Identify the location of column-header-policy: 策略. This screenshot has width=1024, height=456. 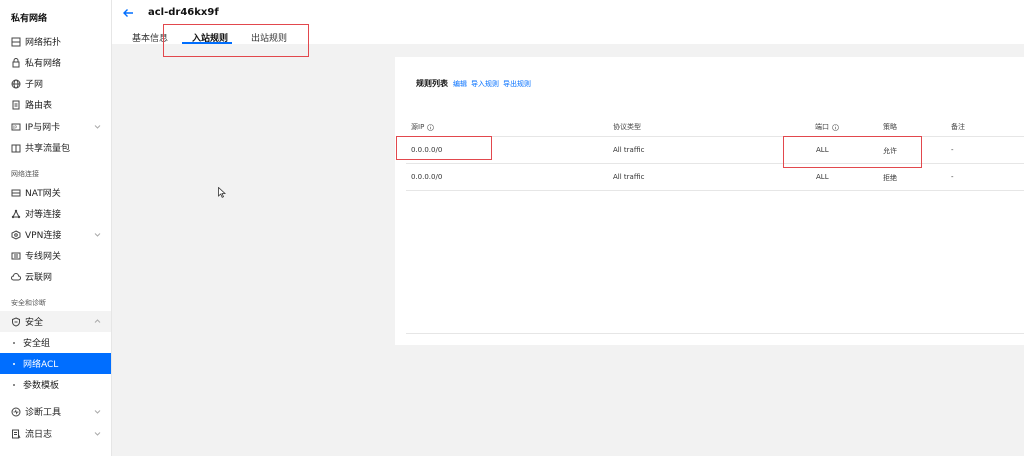
(890, 127).